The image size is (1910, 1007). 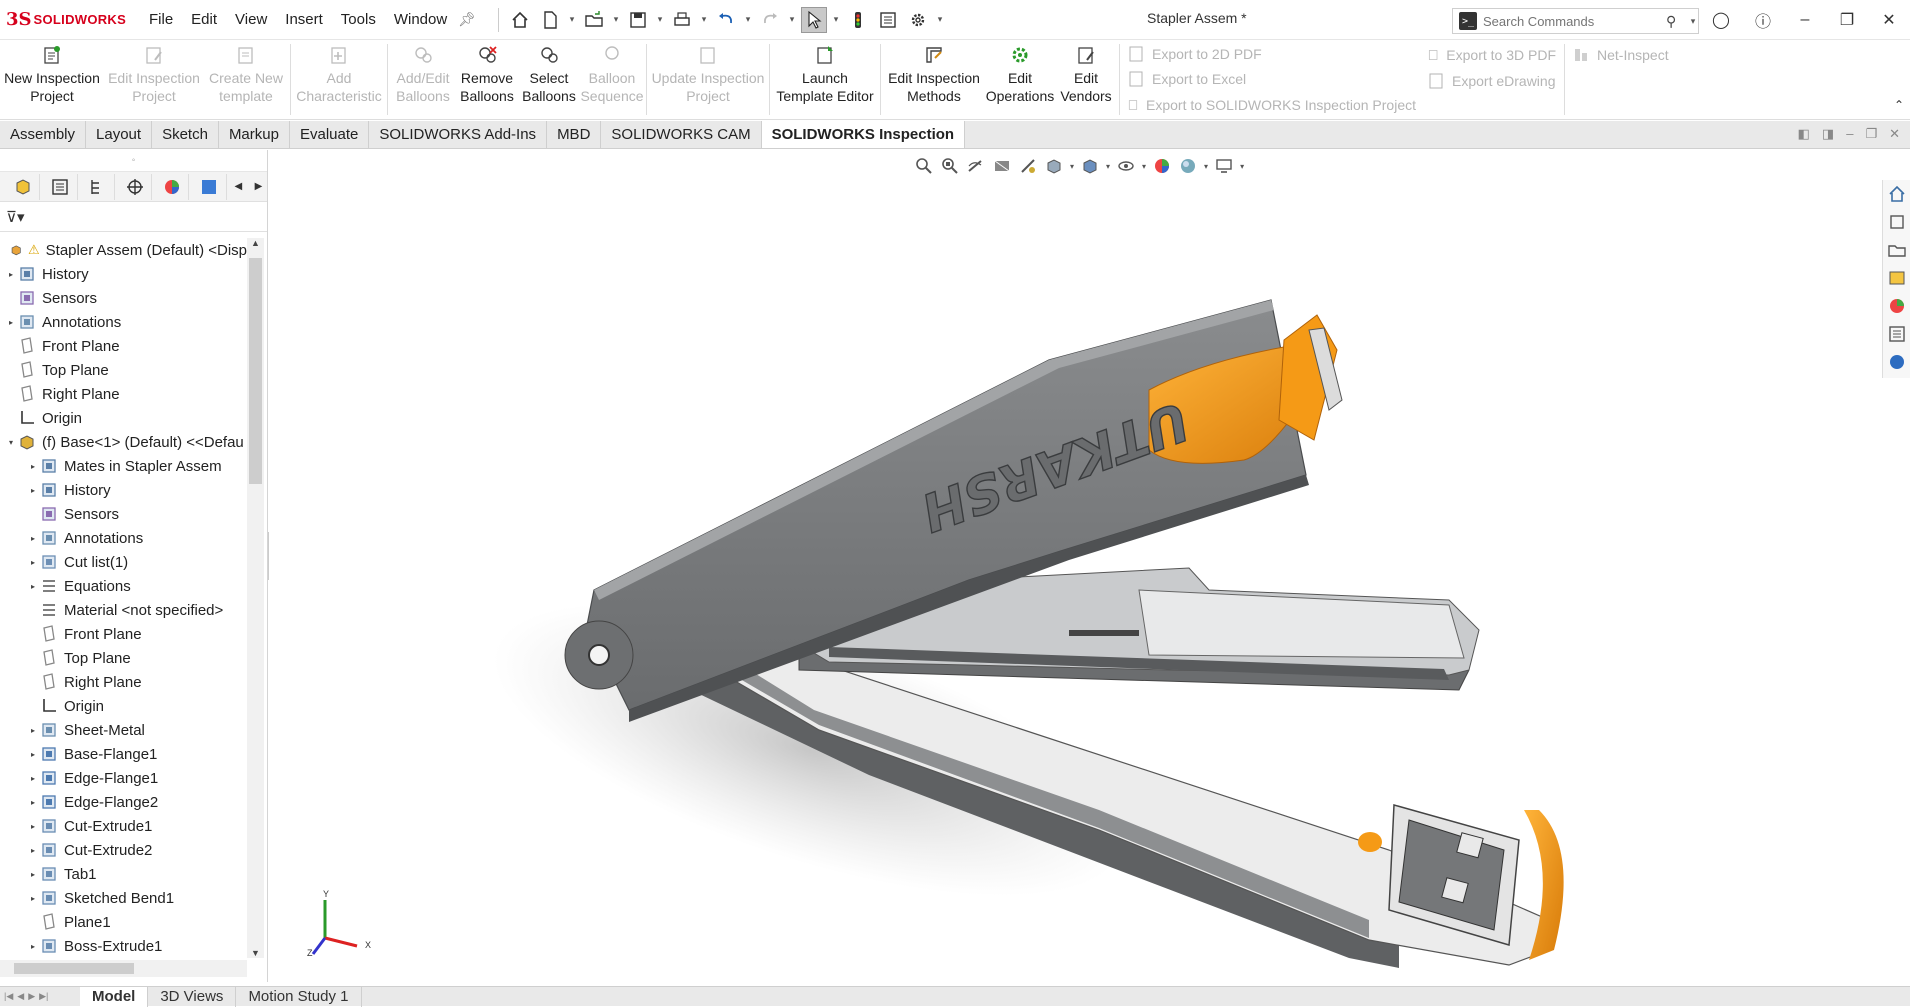 I want to click on new-document-icon, so click(x=550, y=20).